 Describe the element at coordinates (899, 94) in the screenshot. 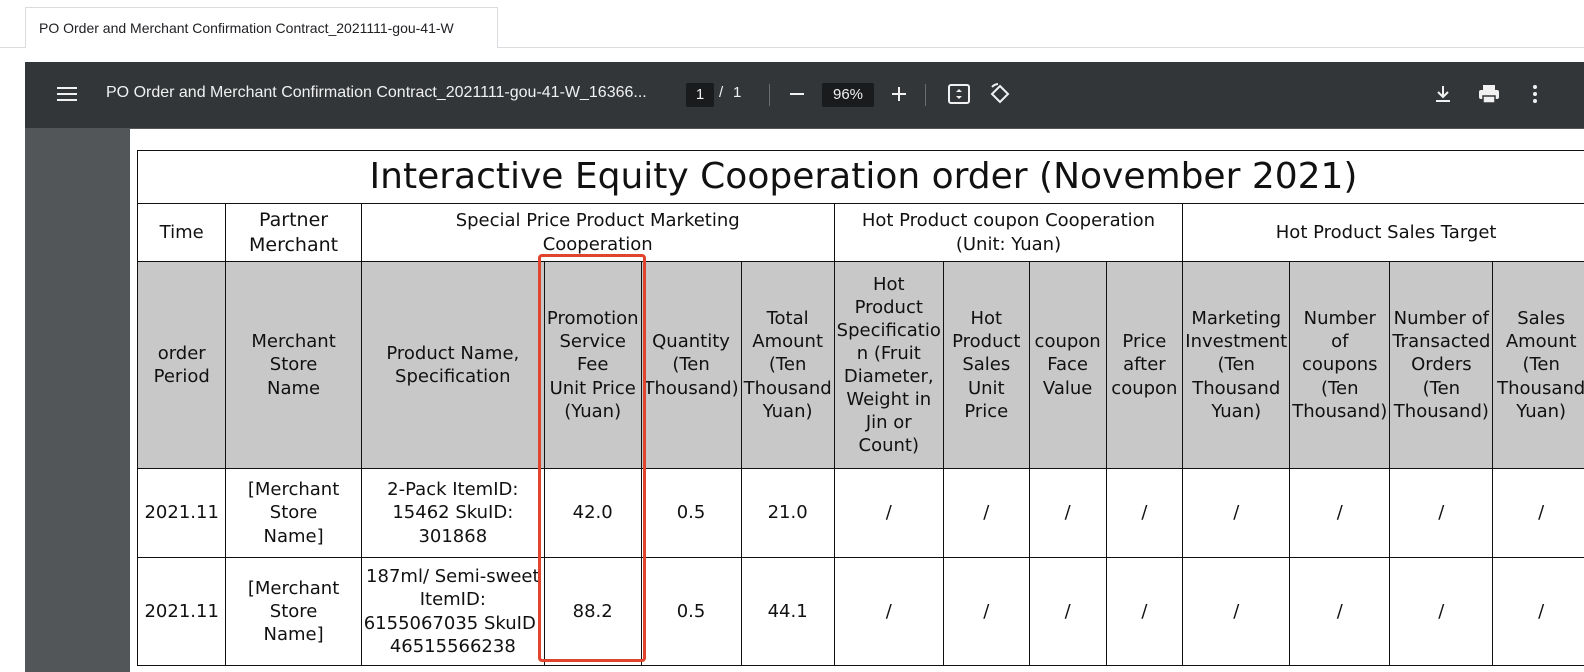

I see `zoom-in-icon` at that location.